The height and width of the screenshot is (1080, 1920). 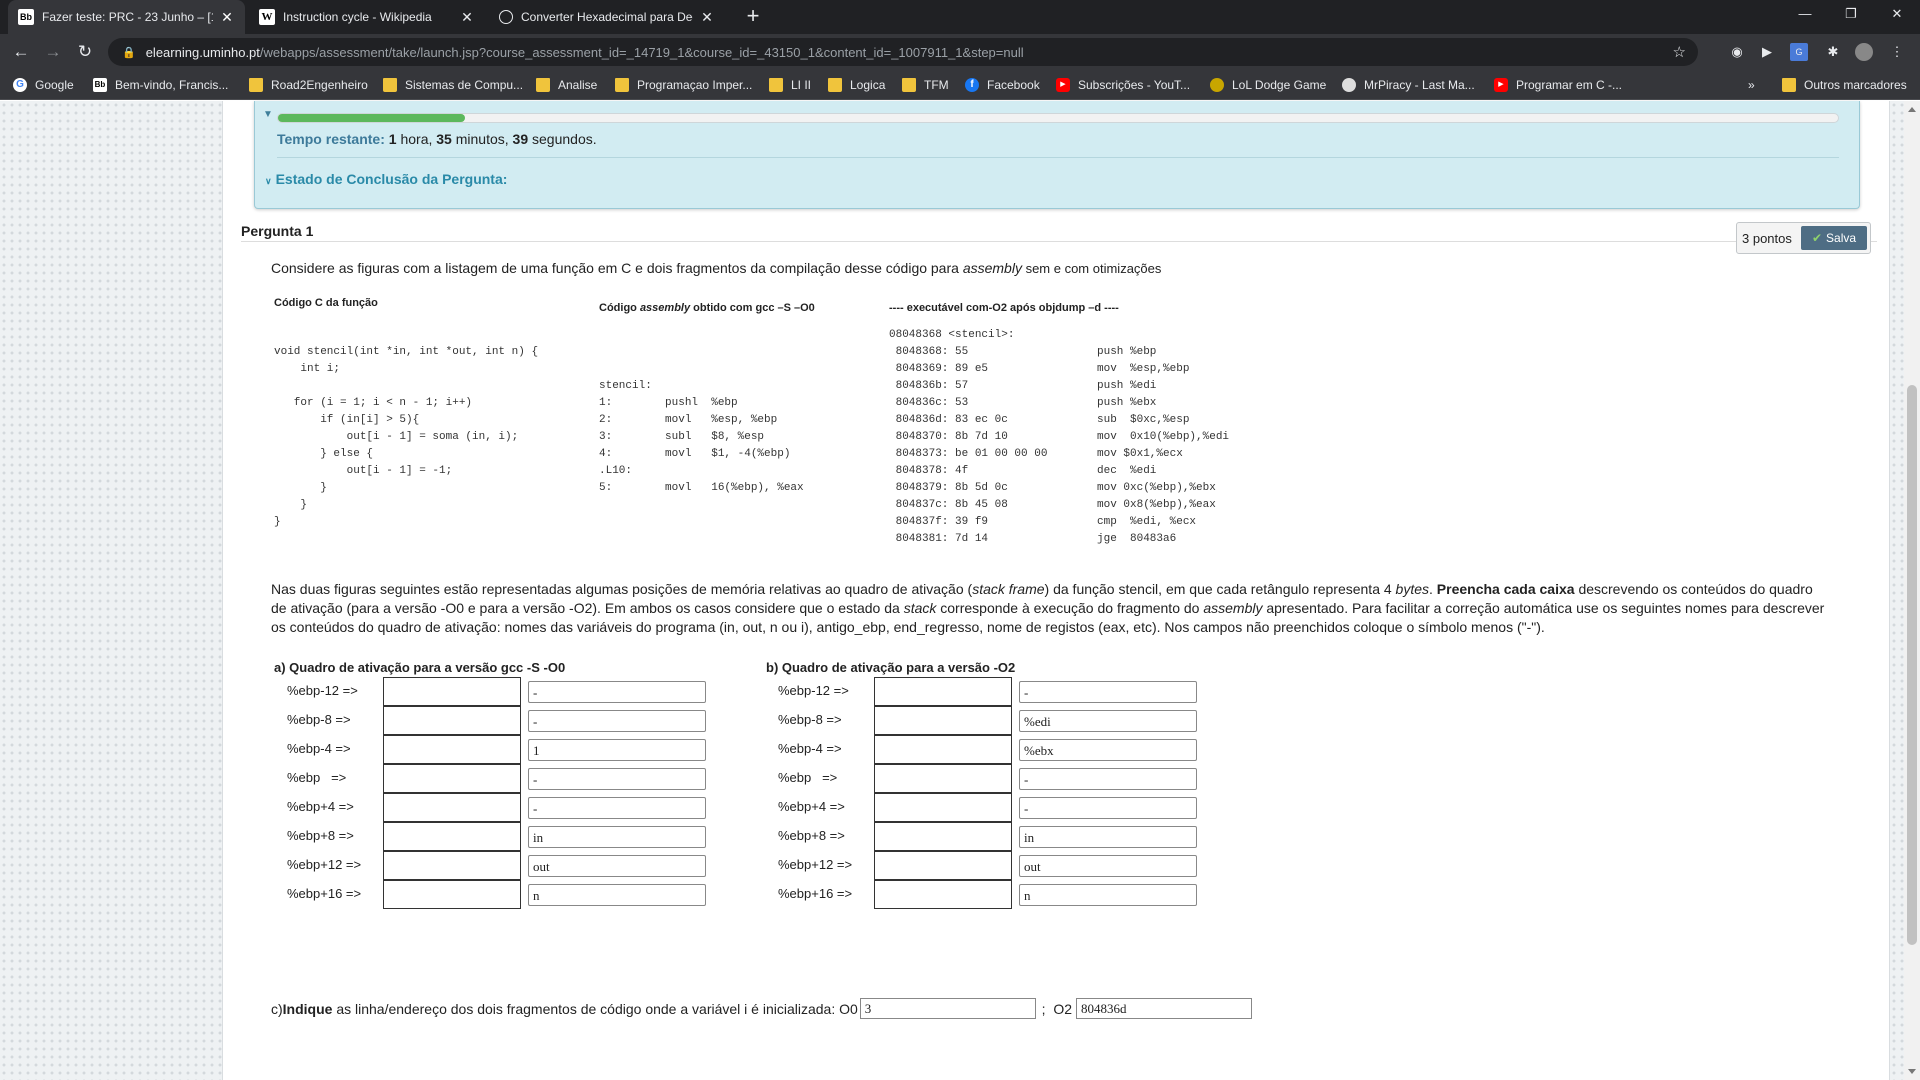 I want to click on frame-answer-input: %ebx, so click(x=1108, y=750).